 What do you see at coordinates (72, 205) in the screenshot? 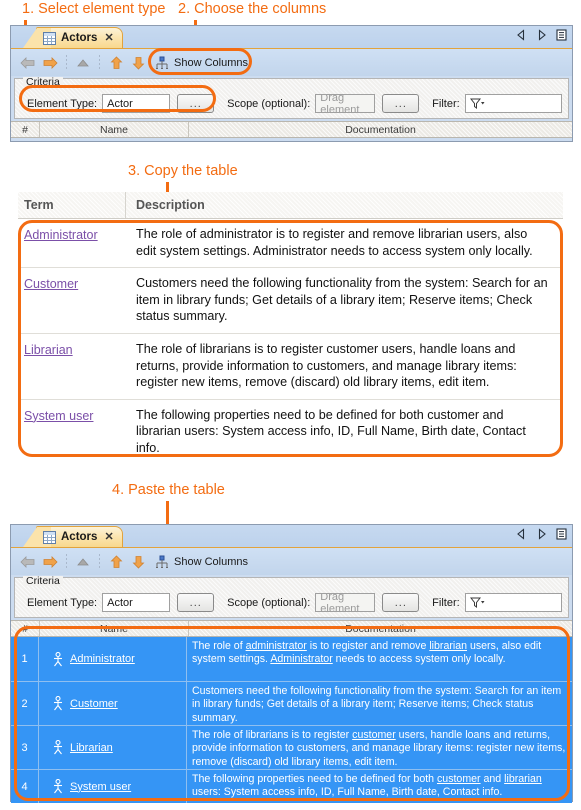
I see `doc-column-header-term: Term` at bounding box center [72, 205].